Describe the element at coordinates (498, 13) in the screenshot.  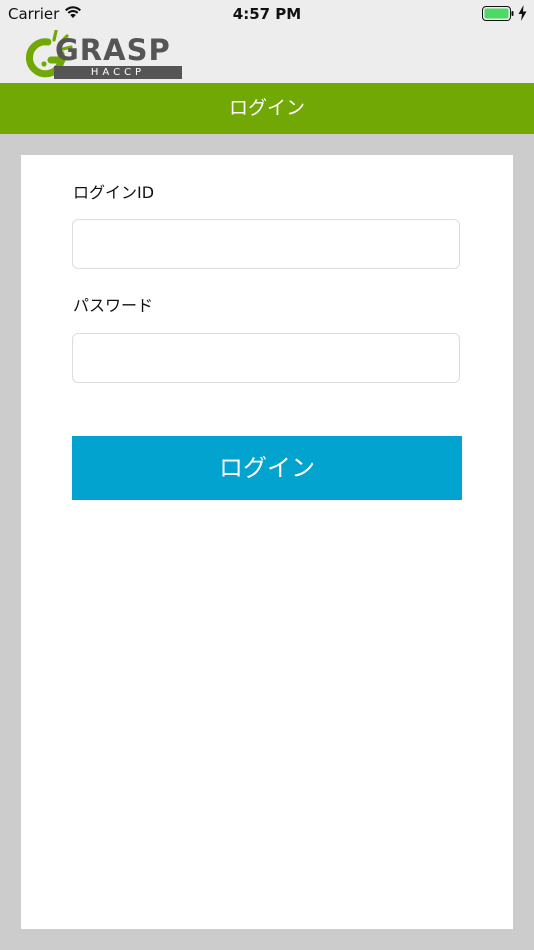
I see `battery-icon` at that location.